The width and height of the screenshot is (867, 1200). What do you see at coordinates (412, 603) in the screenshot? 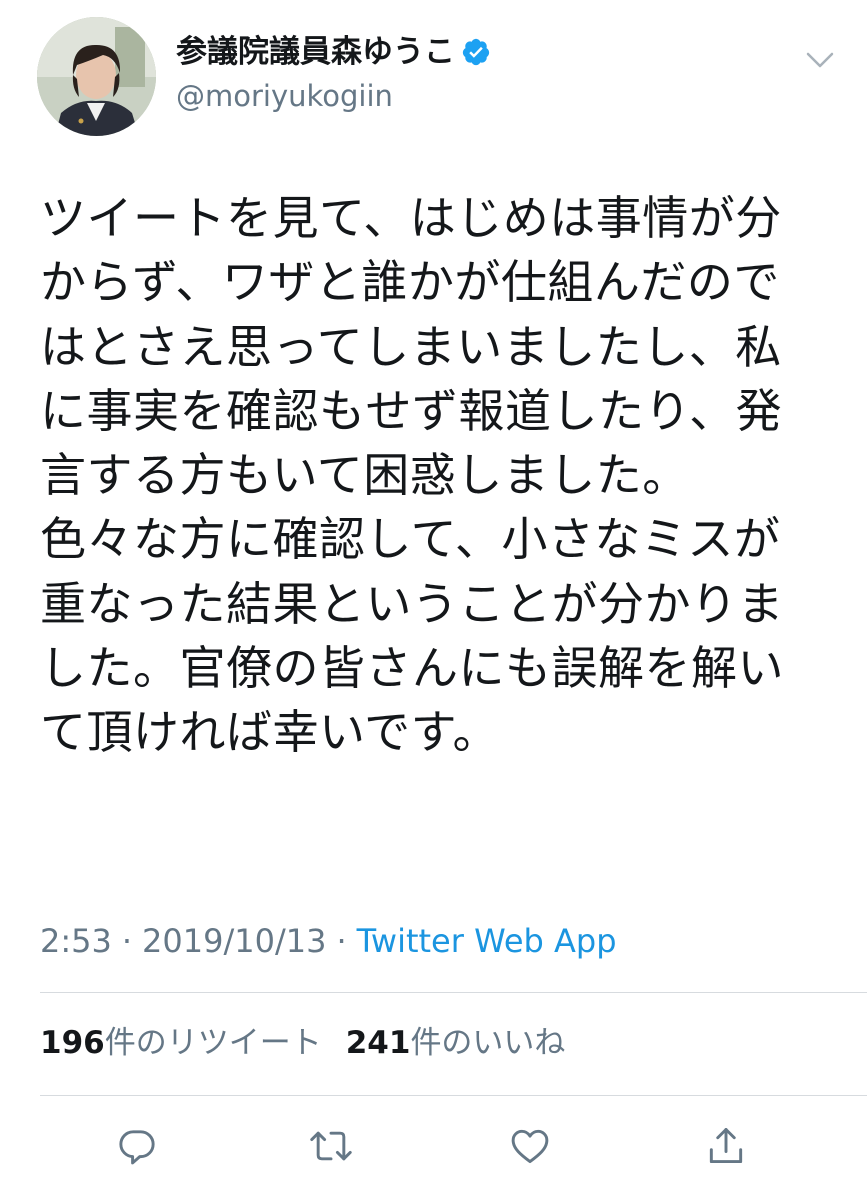
I see `tweet-text-line: 重なった結果ということが分かりま` at bounding box center [412, 603].